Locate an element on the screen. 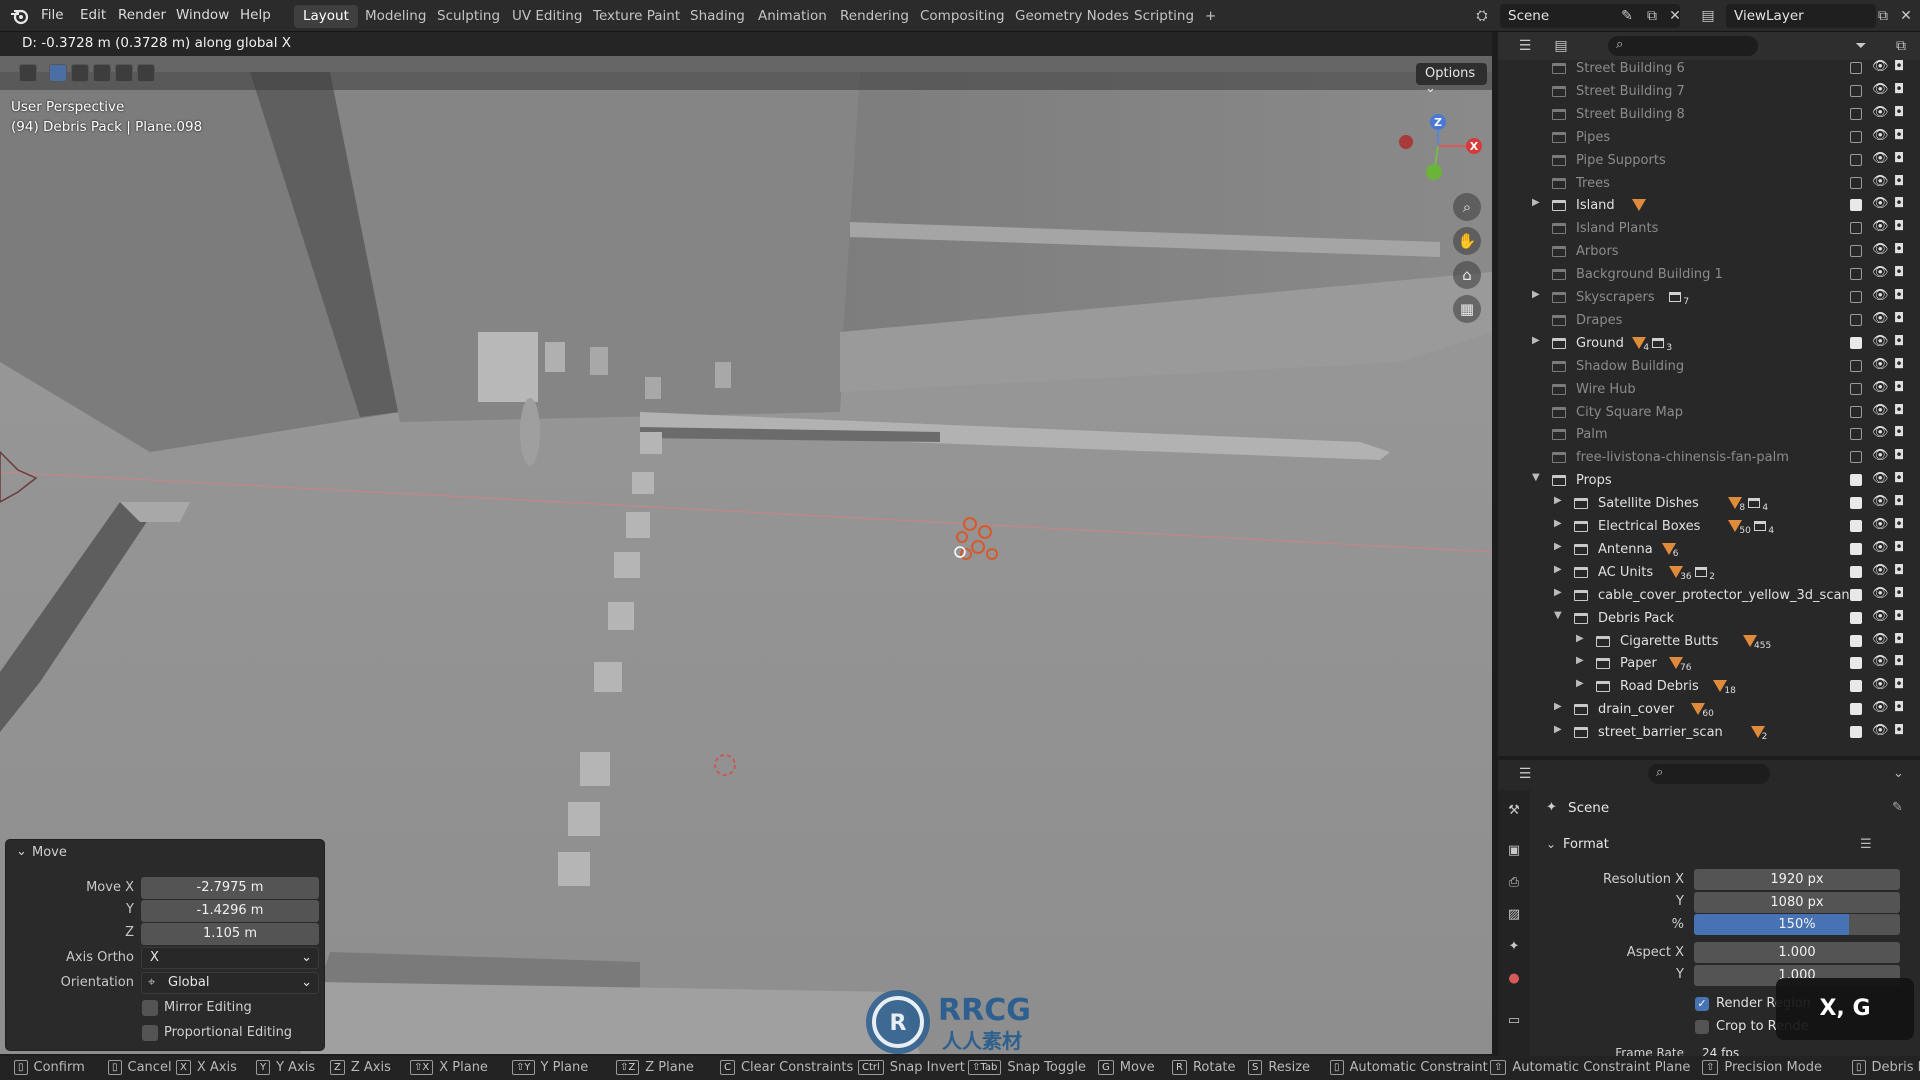 This screenshot has height=1080, width=1920. resolution-x-field: 1920 px is located at coordinates (1797, 879).